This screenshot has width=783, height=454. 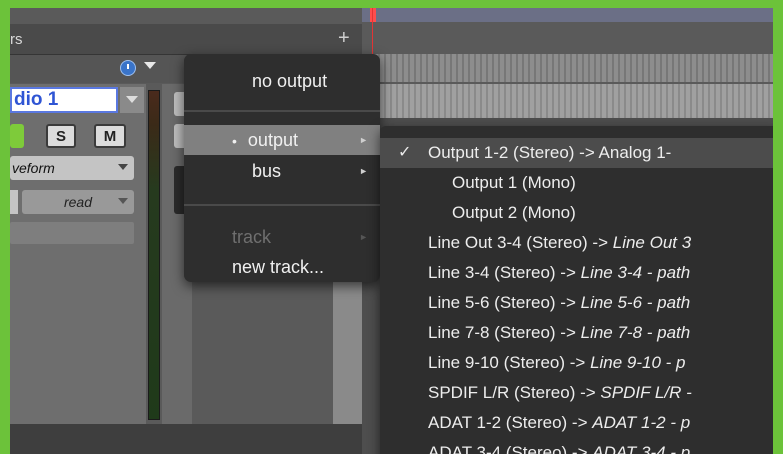 What do you see at coordinates (576, 446) in the screenshot?
I see `submenu-item-adat-3-4: ADAT 3-4 (Stereo) -> ADAT 3-4 - p` at bounding box center [576, 446].